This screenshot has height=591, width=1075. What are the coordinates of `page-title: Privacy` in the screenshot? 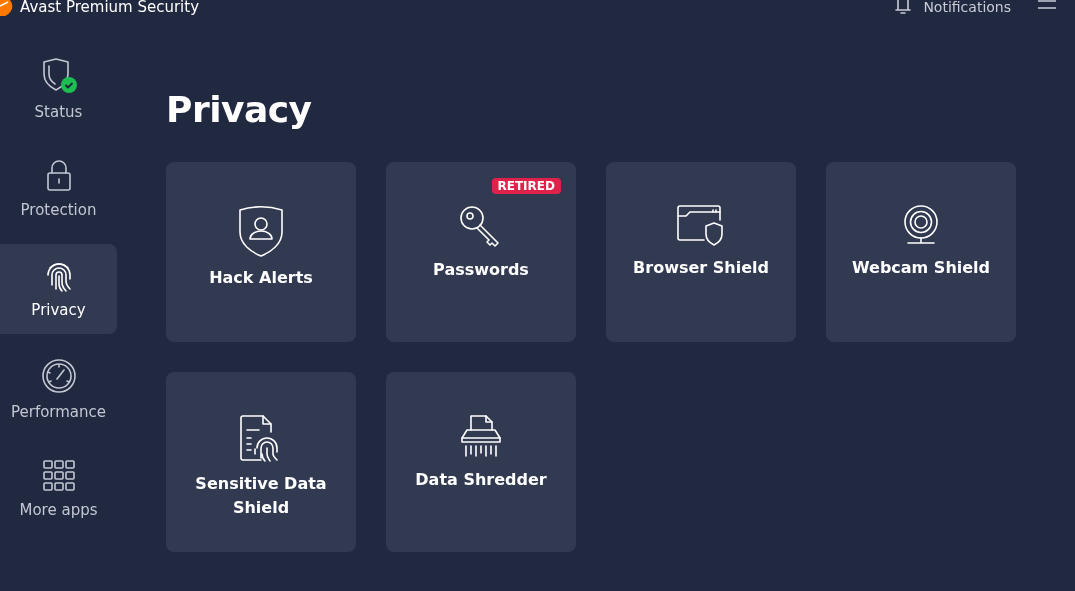 It's located at (239, 110).